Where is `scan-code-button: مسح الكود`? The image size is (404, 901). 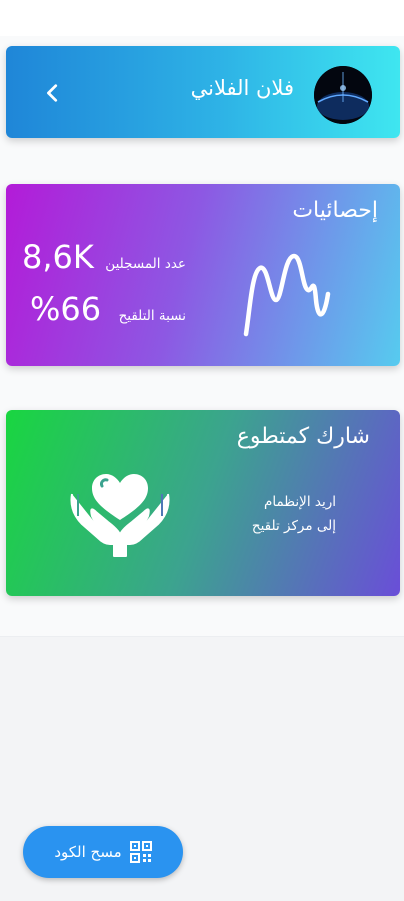 scan-code-button: مسح الكود is located at coordinates (103, 852).